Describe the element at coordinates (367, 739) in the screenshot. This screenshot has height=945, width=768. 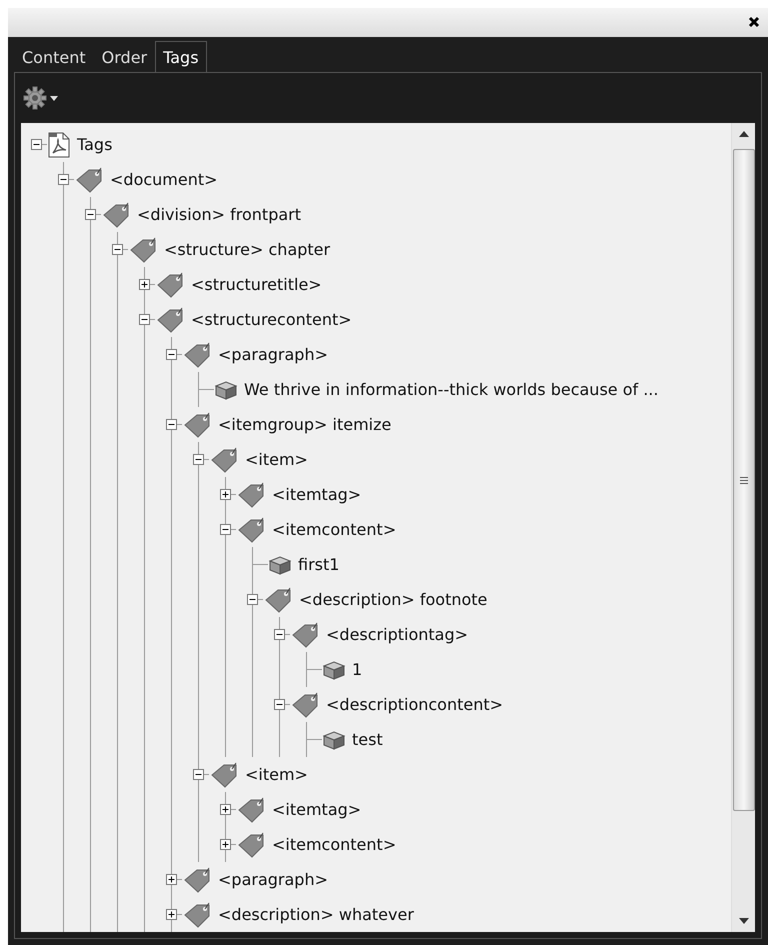
I see `tree-item: test` at that location.